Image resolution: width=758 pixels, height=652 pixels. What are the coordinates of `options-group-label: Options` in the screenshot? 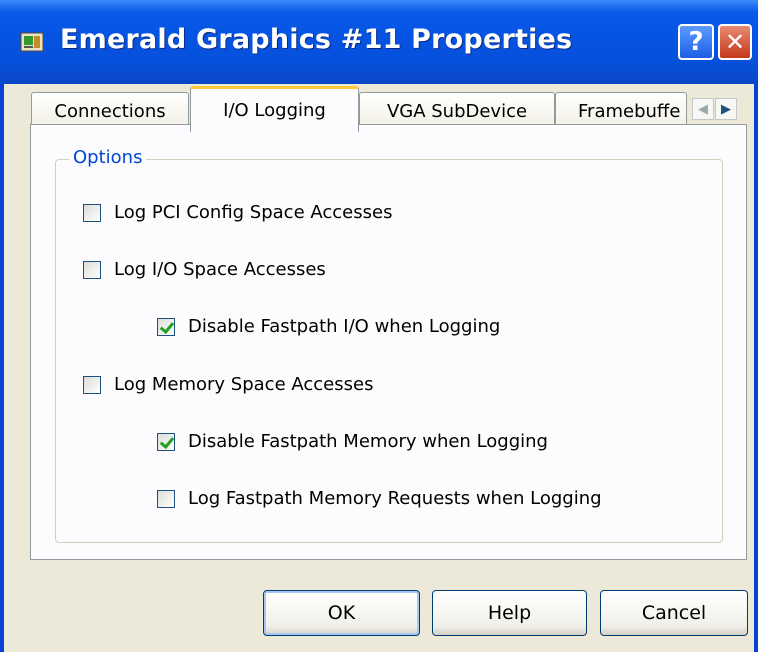 It's located at (108, 157).